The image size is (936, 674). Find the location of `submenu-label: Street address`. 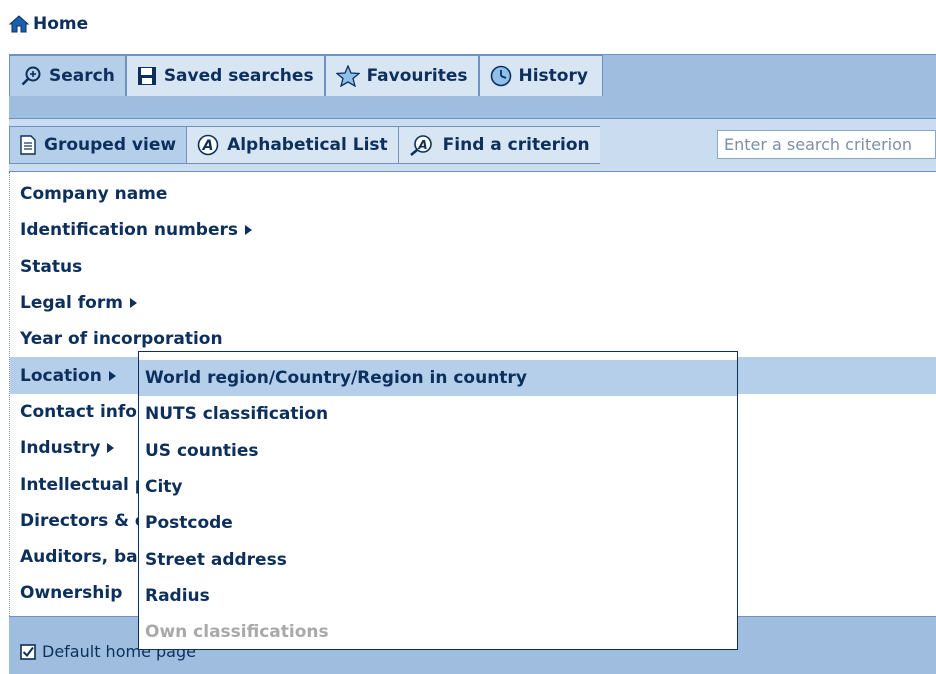

submenu-label: Street address is located at coordinates (216, 559).